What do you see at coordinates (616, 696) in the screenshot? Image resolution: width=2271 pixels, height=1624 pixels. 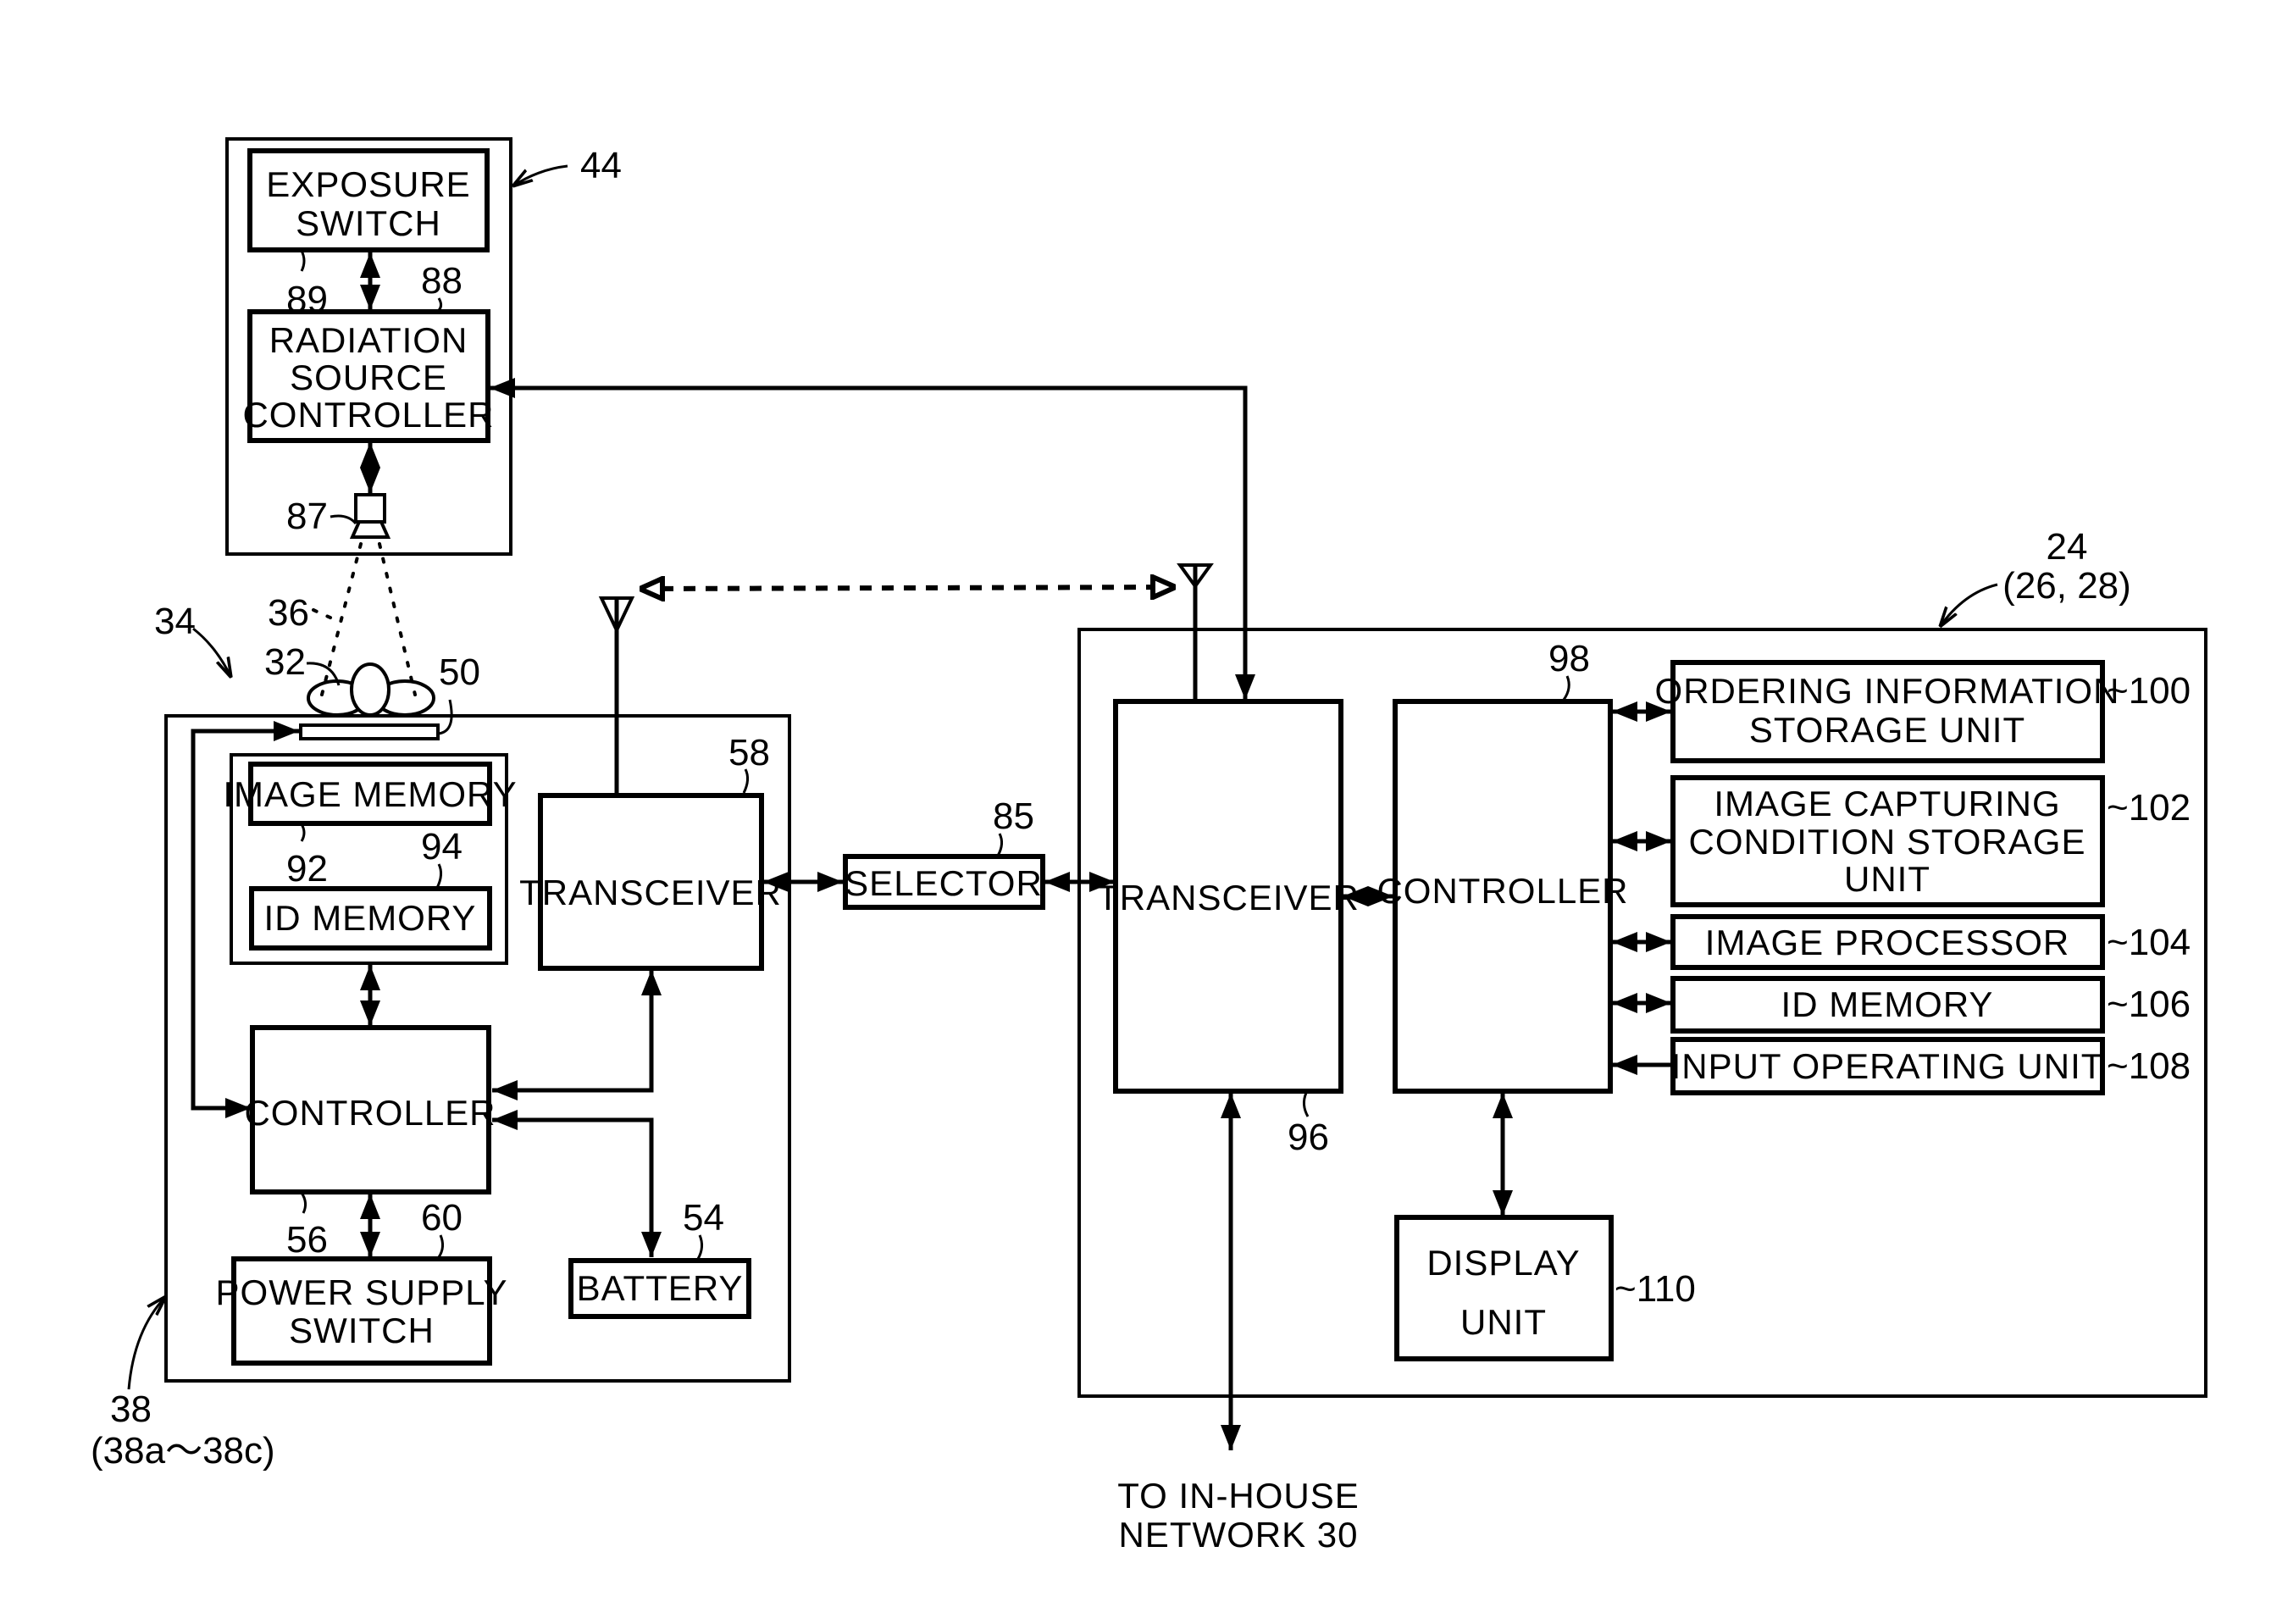 I see `cassette-antenna-icon` at bounding box center [616, 696].